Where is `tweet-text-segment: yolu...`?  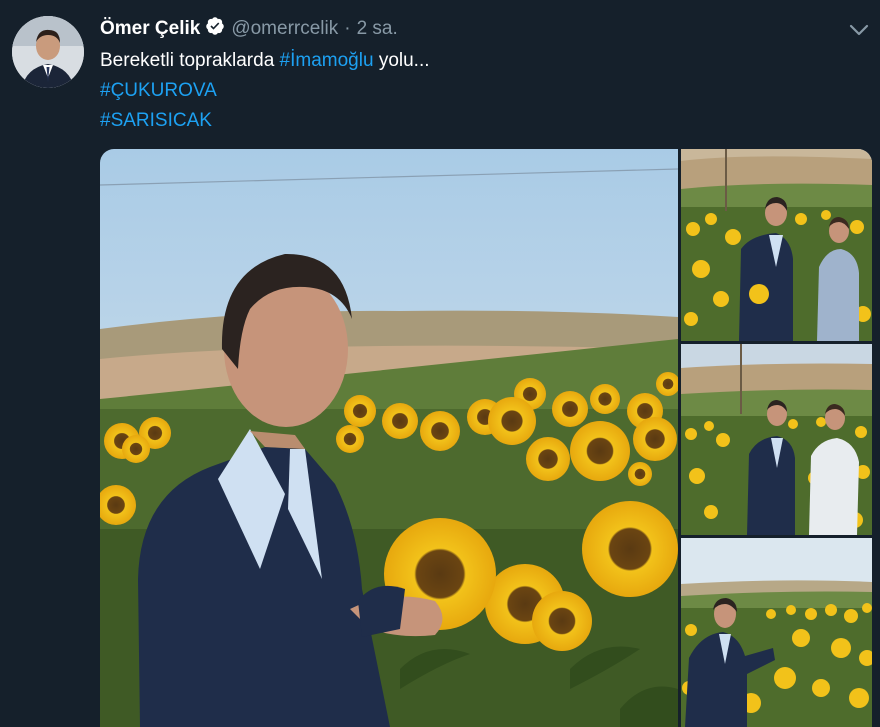 tweet-text-segment: yolu... is located at coordinates (401, 60).